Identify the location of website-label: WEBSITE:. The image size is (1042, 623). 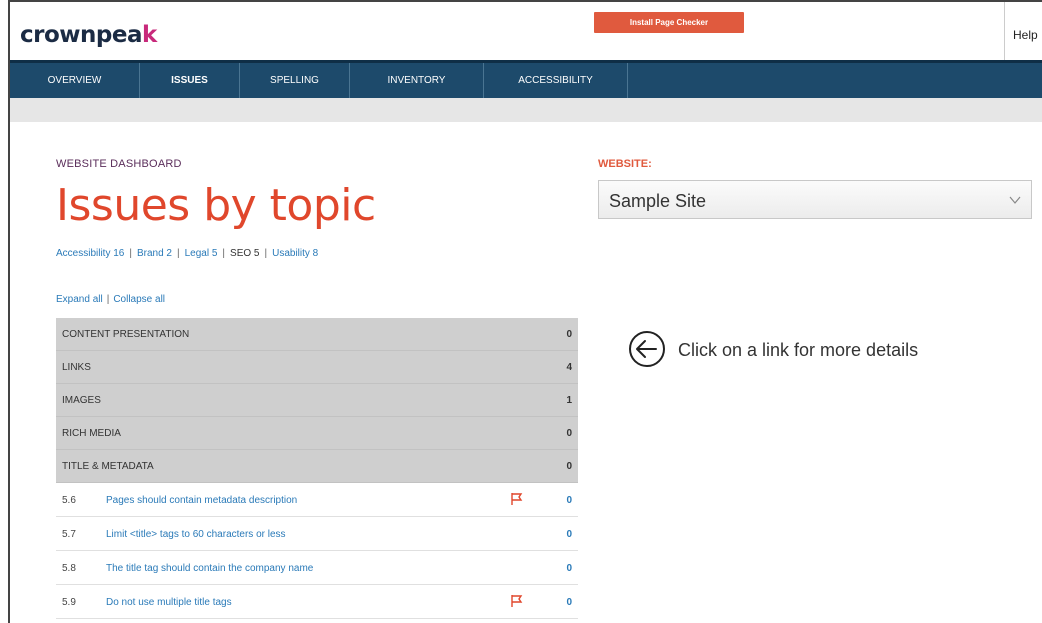
(625, 164).